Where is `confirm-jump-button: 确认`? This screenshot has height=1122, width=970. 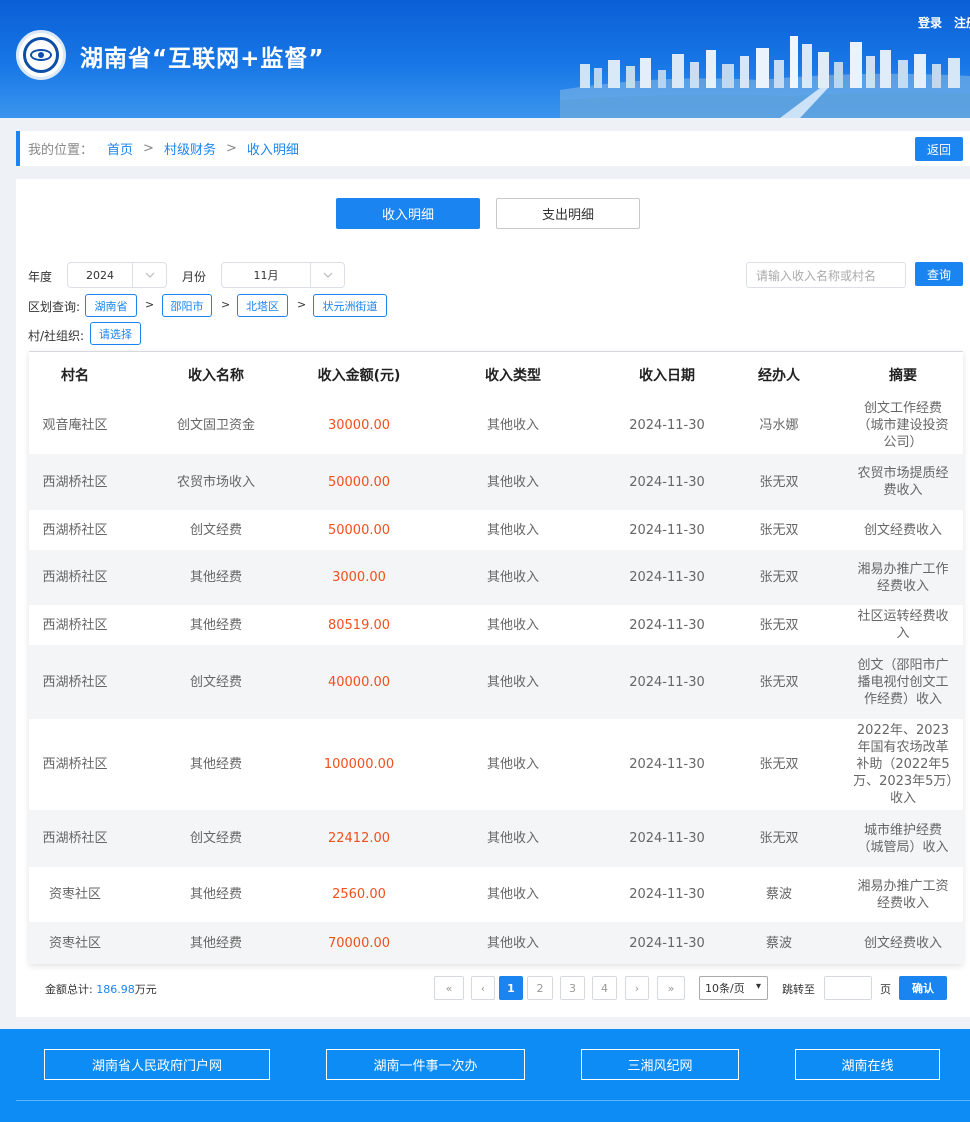
confirm-jump-button: 确认 is located at coordinates (923, 988).